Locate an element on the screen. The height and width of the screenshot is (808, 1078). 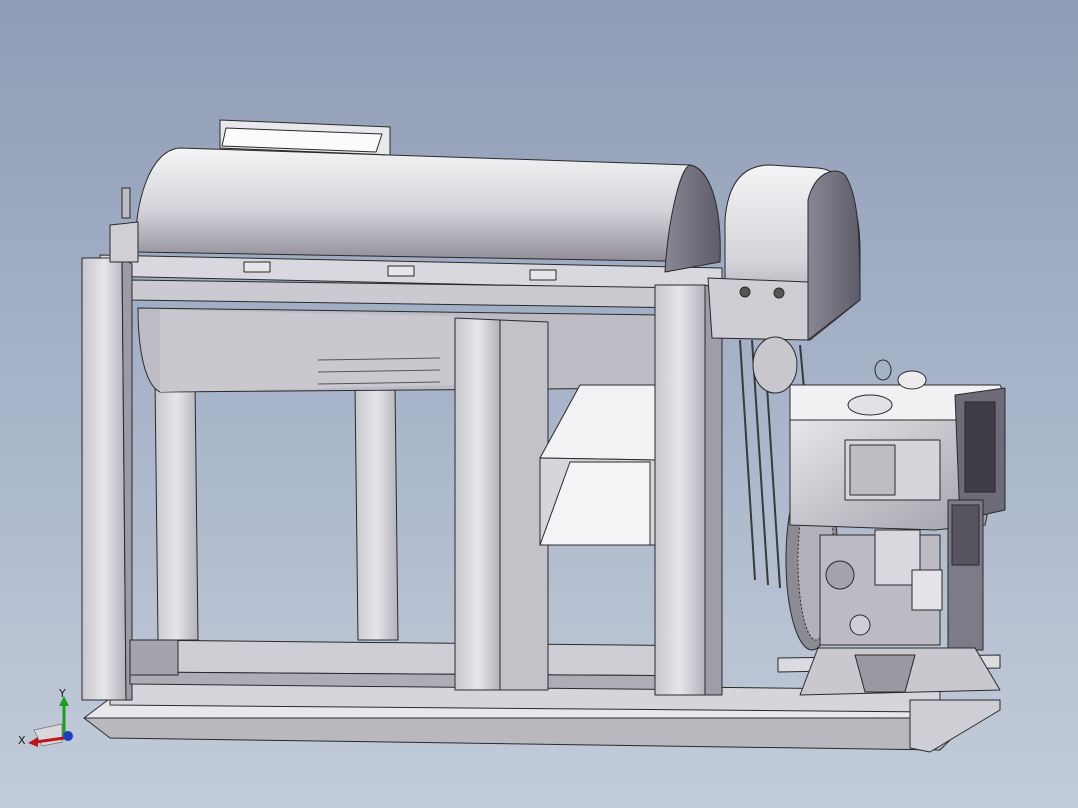
coordinate-triad: Y X is located at coordinates (45, 717).